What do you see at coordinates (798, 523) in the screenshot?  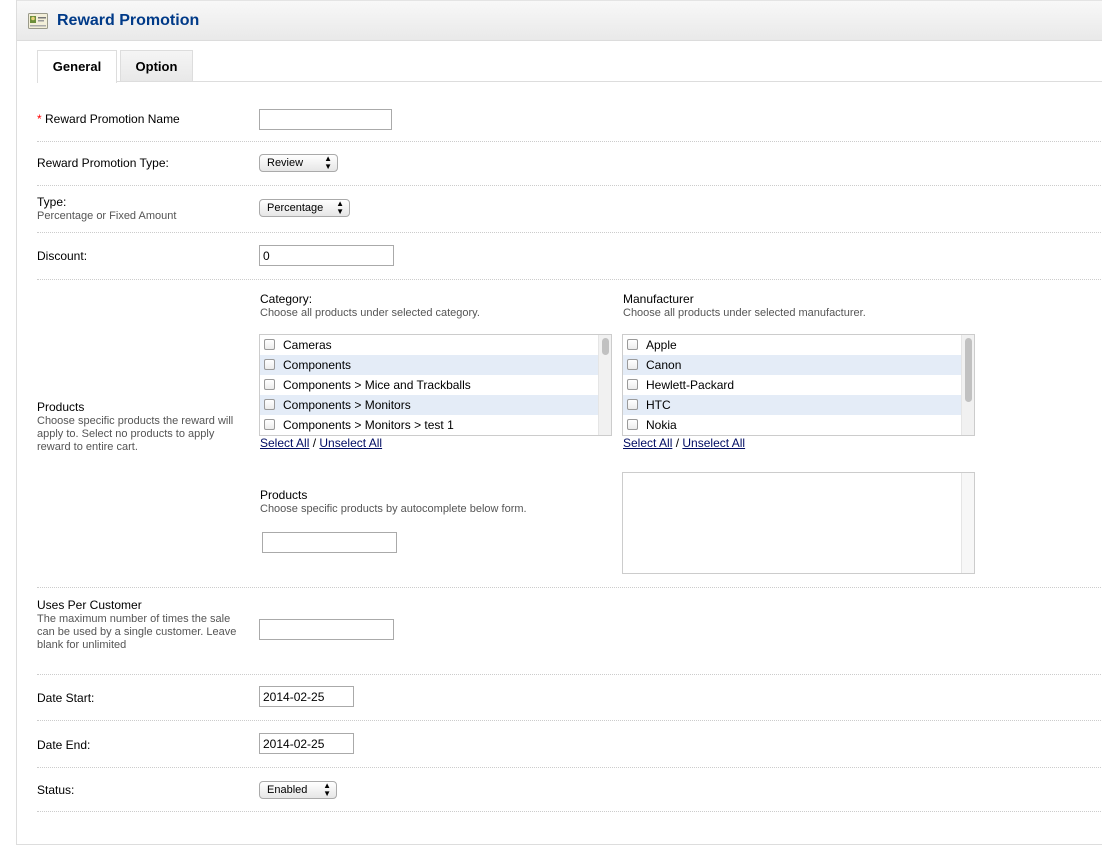 I see `selected-products-list` at bounding box center [798, 523].